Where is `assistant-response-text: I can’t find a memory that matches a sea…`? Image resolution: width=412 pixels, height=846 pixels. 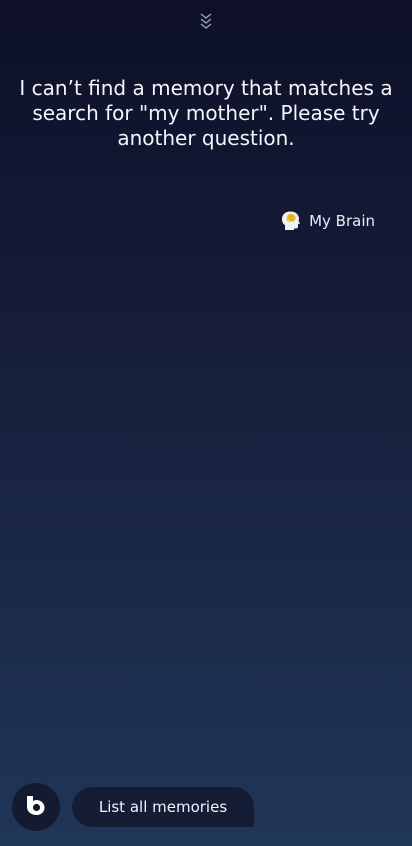
assistant-response-text: I can’t find a memory that matches a sea… is located at coordinates (206, 113).